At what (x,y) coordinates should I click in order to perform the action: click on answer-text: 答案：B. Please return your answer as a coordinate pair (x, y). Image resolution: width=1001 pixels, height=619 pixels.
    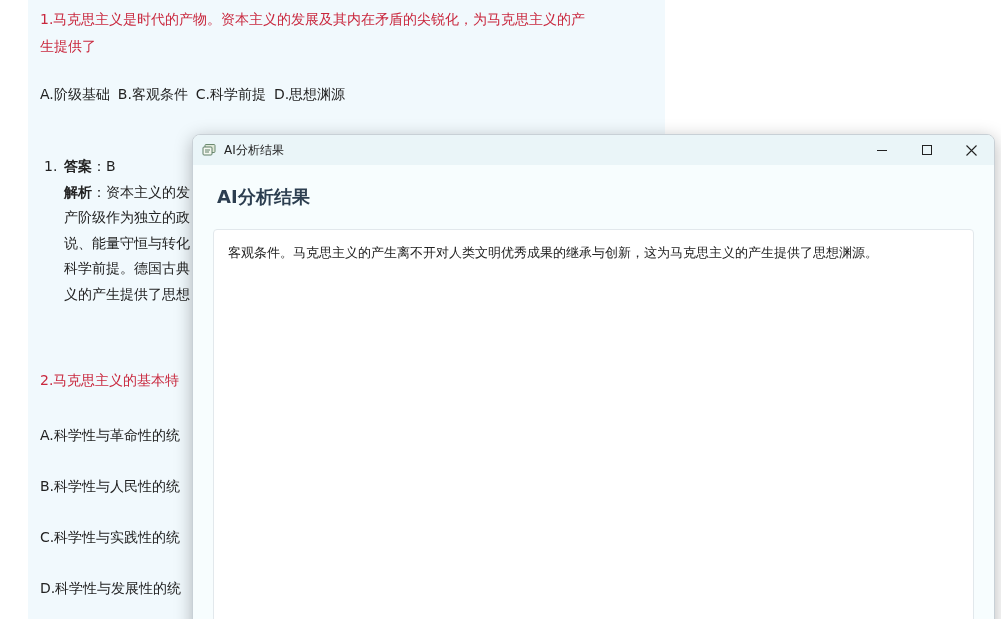
    Looking at the image, I should click on (90, 166).